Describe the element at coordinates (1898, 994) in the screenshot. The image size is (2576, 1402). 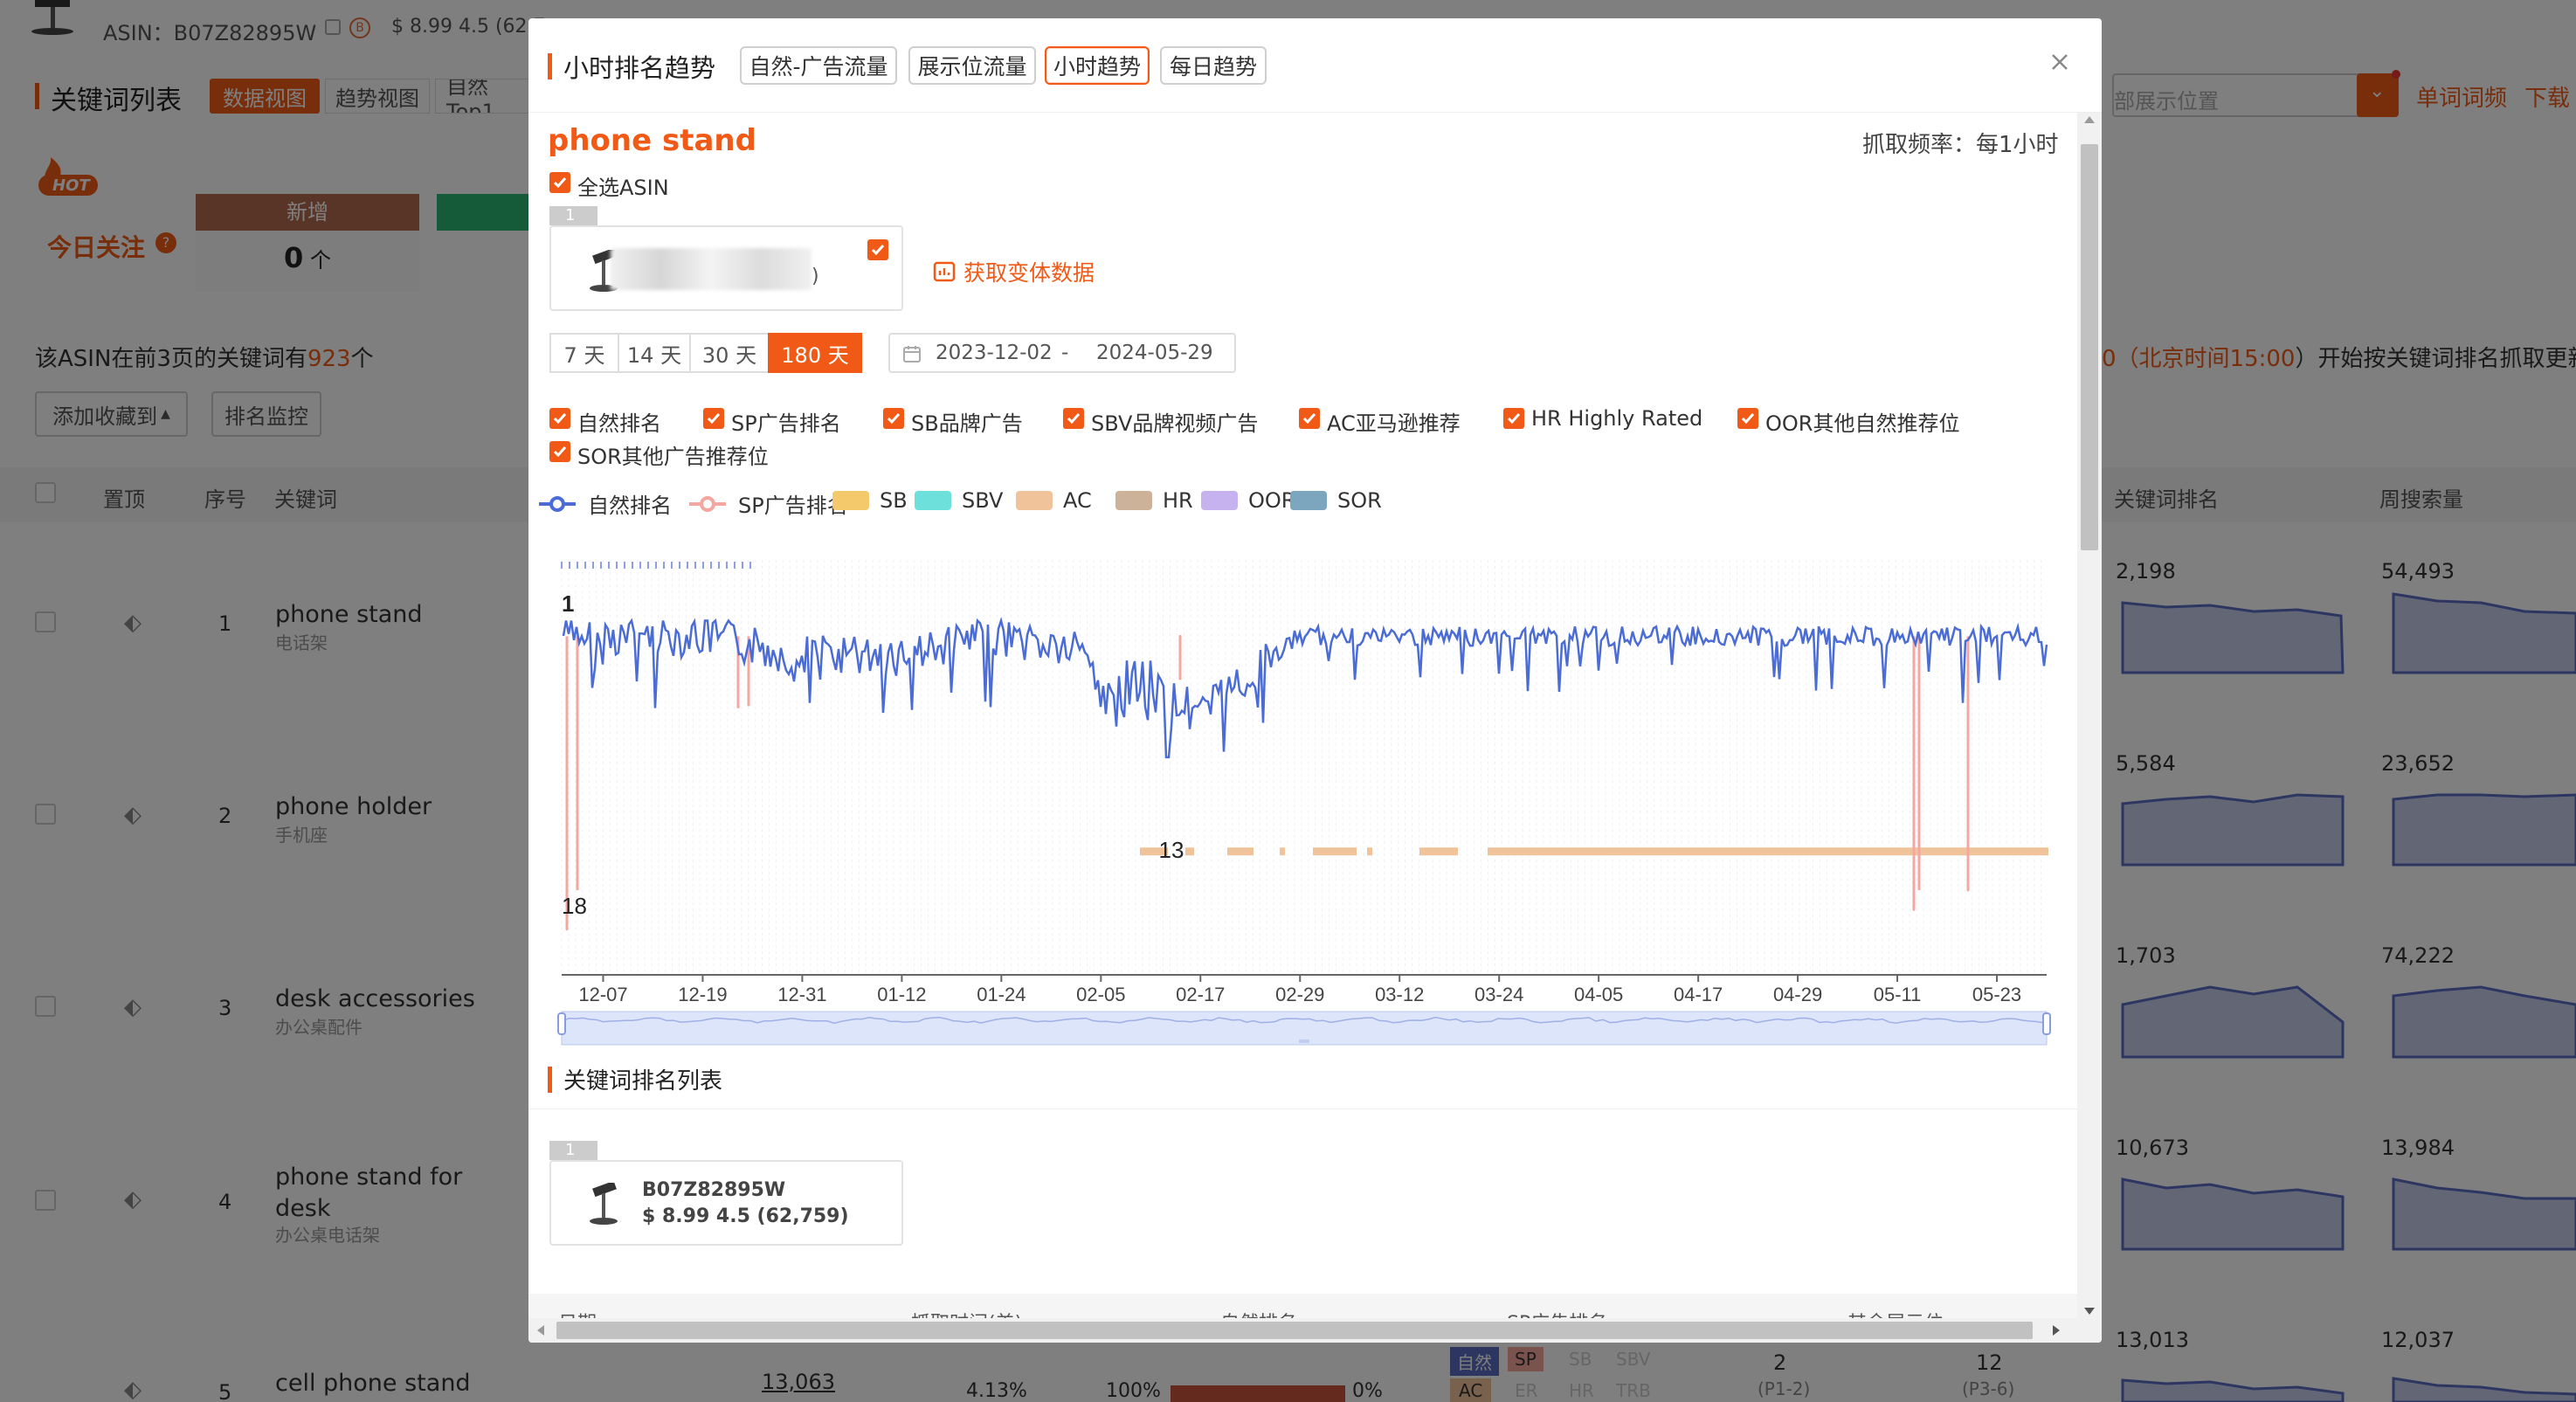
I see `x-tick-label: 05-11` at that location.